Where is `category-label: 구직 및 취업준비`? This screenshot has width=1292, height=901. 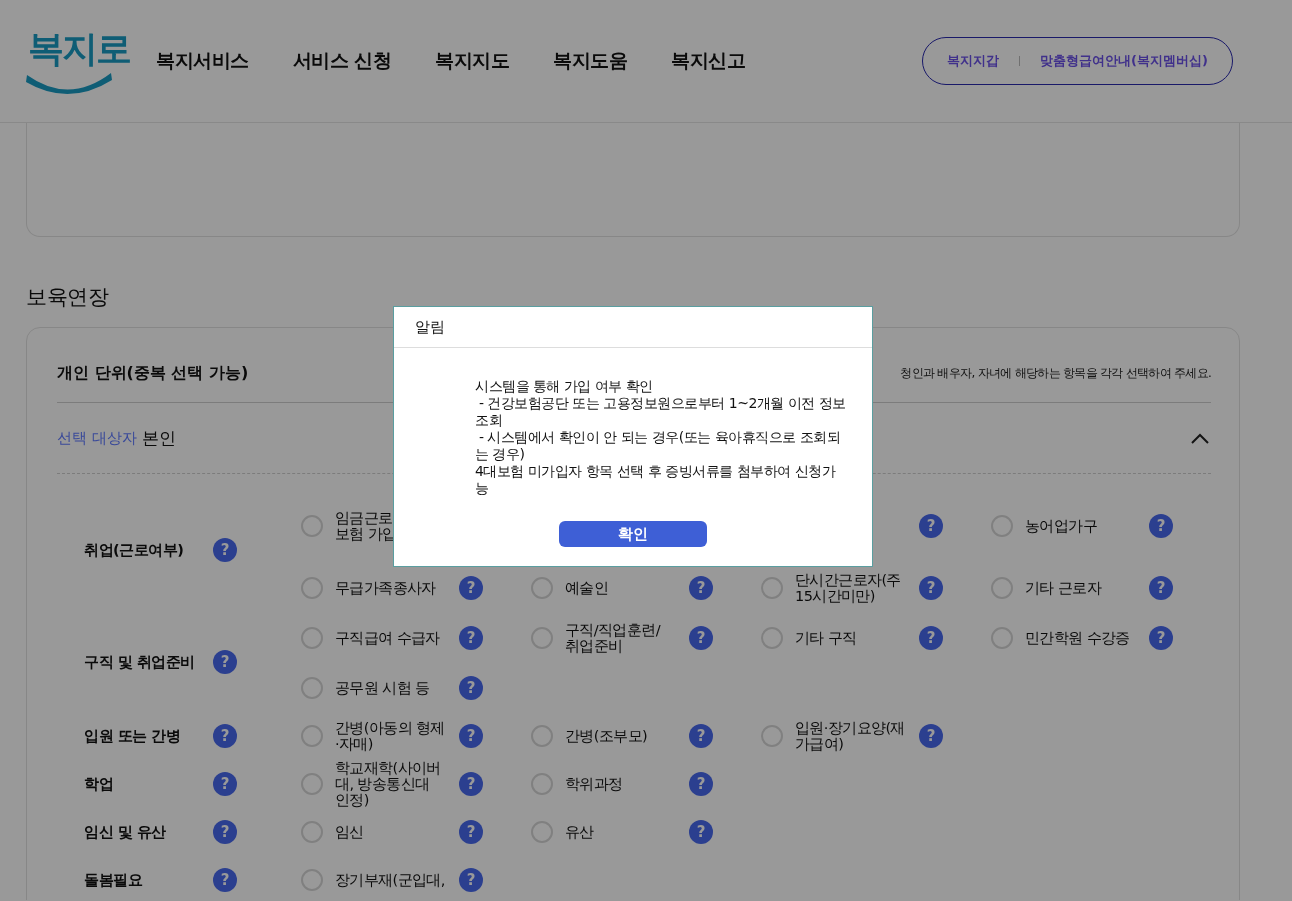
category-label: 구직 및 취업준비 is located at coordinates (140, 662).